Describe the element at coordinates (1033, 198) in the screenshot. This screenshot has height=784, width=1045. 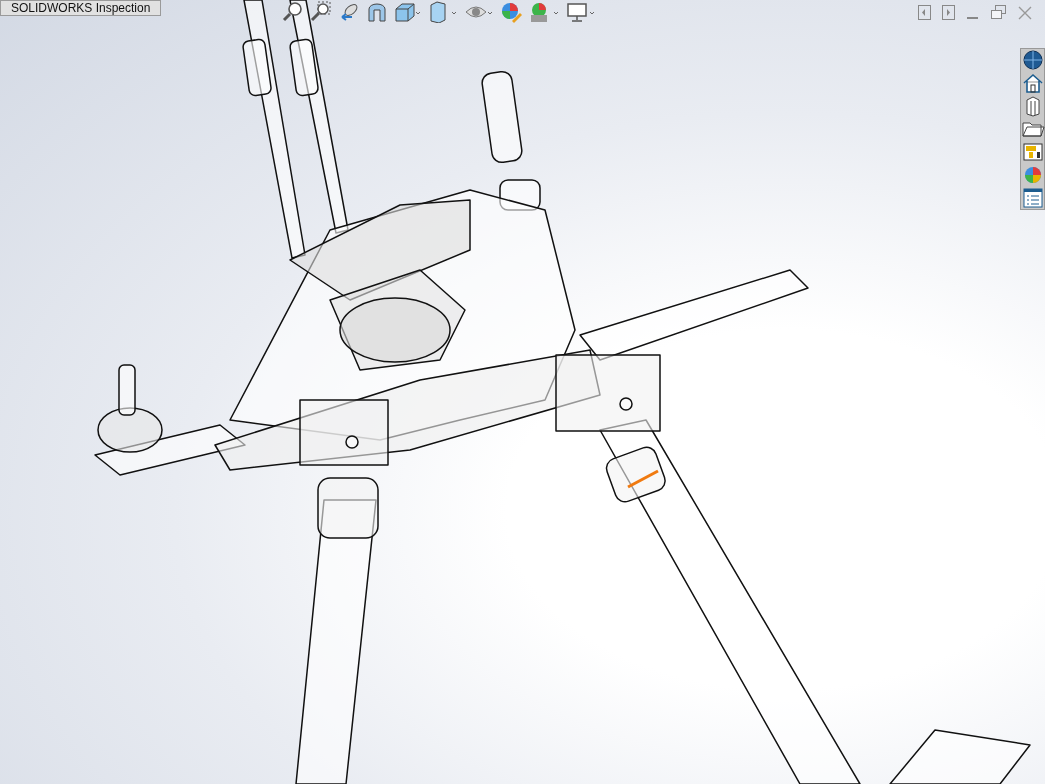
I see `list-icon` at that location.